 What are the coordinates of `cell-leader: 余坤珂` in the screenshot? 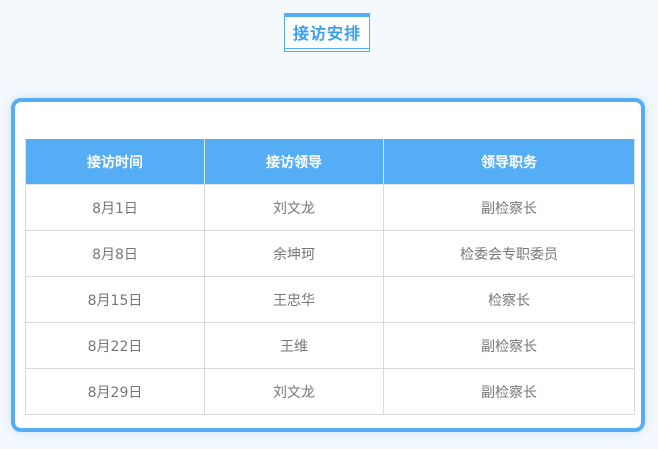 It's located at (294, 253).